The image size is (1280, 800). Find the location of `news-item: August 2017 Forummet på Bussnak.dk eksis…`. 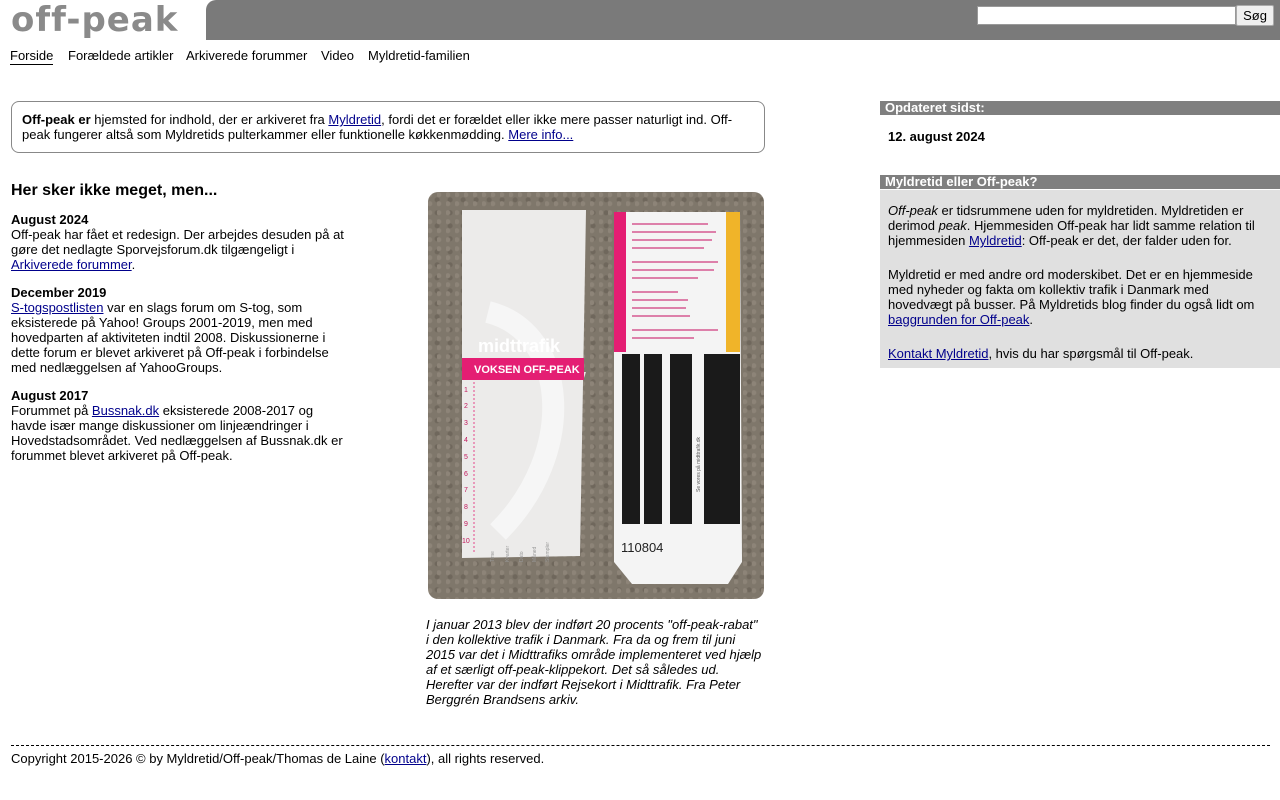

news-item: August 2017 Forummet på Bussnak.dk eksis… is located at coordinates (181, 425).